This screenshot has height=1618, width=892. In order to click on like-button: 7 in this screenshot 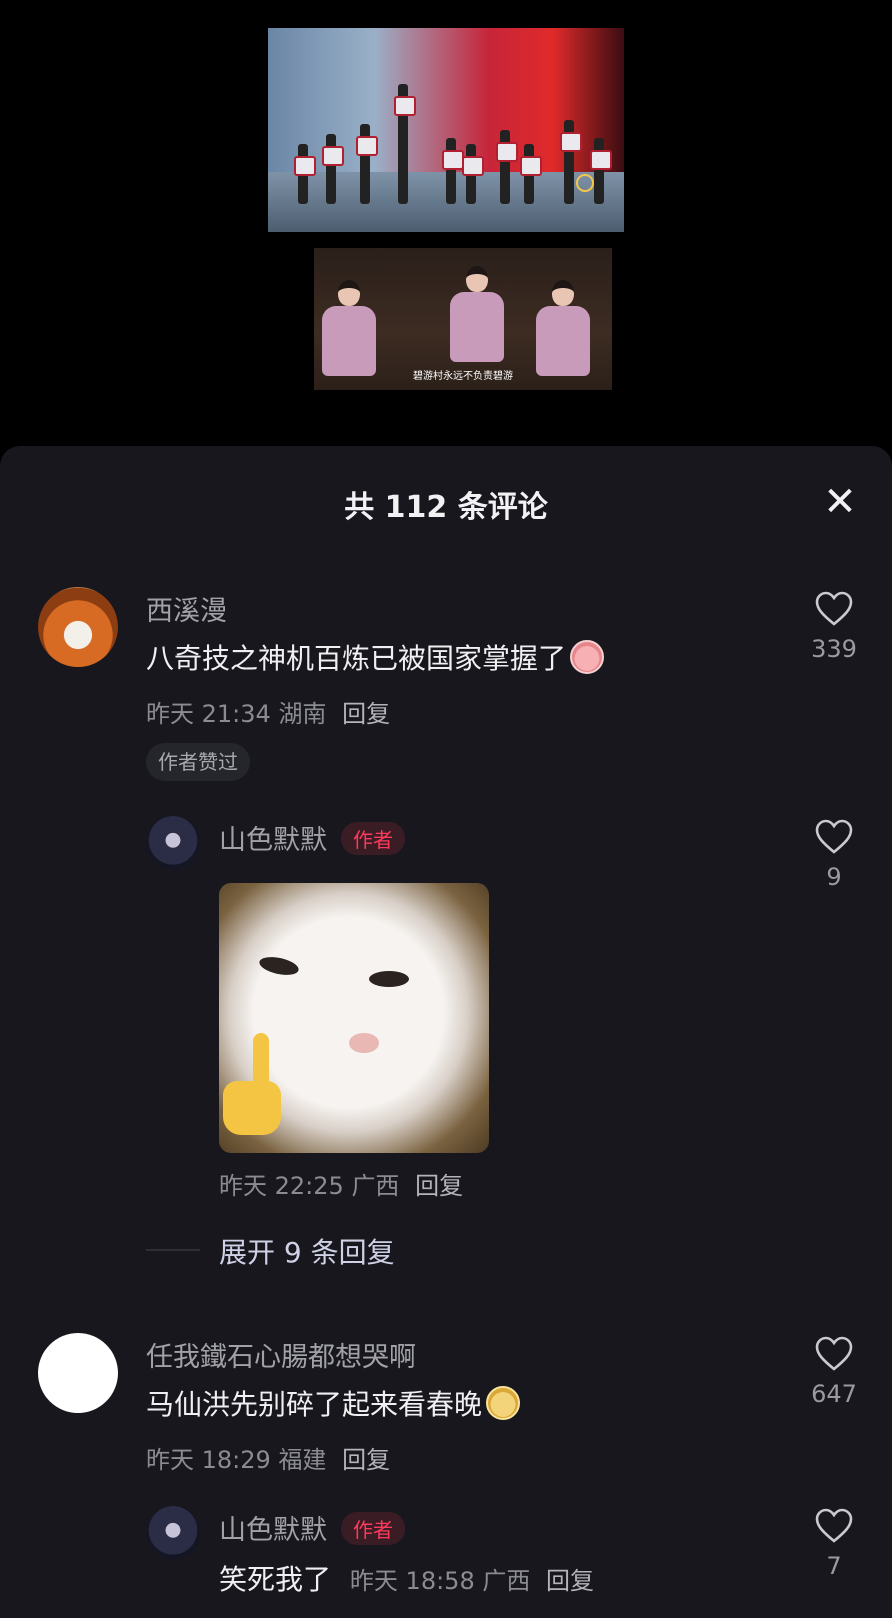, I will do `click(834, 1544)`.